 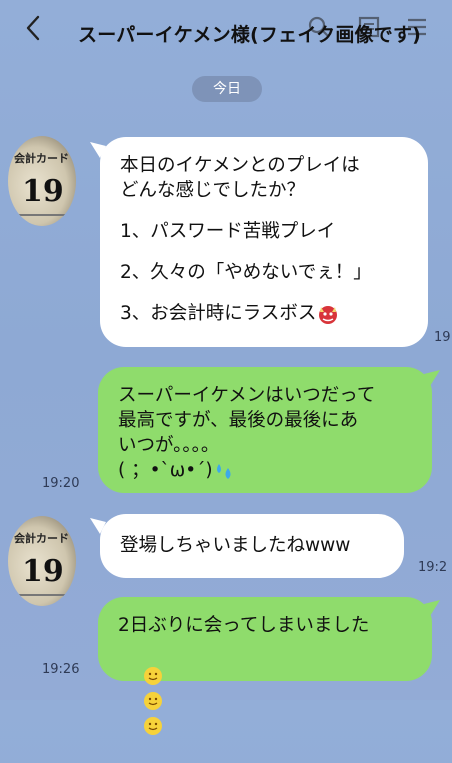 What do you see at coordinates (328, 315) in the screenshot?
I see `oni-emoji-icon` at bounding box center [328, 315].